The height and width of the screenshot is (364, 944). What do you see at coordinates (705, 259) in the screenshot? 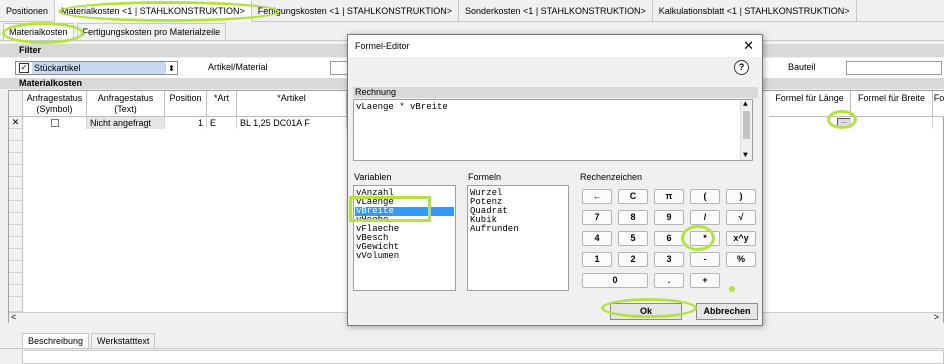
I see `key-minus: -` at bounding box center [705, 259].